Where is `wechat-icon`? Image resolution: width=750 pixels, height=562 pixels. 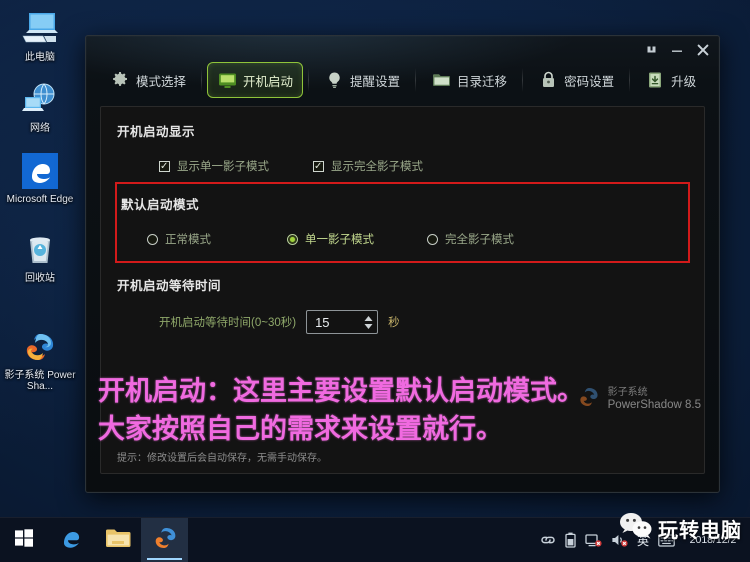
wechat-icon is located at coordinates (636, 528).